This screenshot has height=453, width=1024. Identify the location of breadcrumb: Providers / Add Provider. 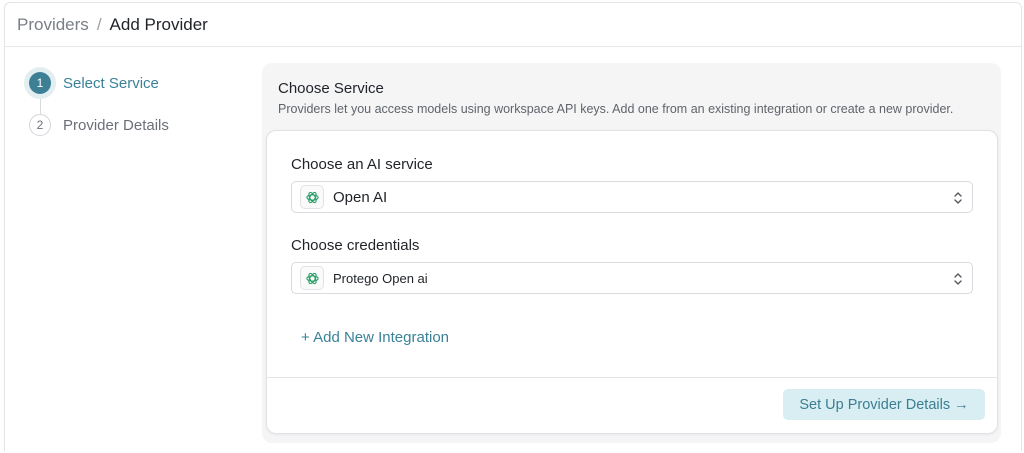
(513, 25).